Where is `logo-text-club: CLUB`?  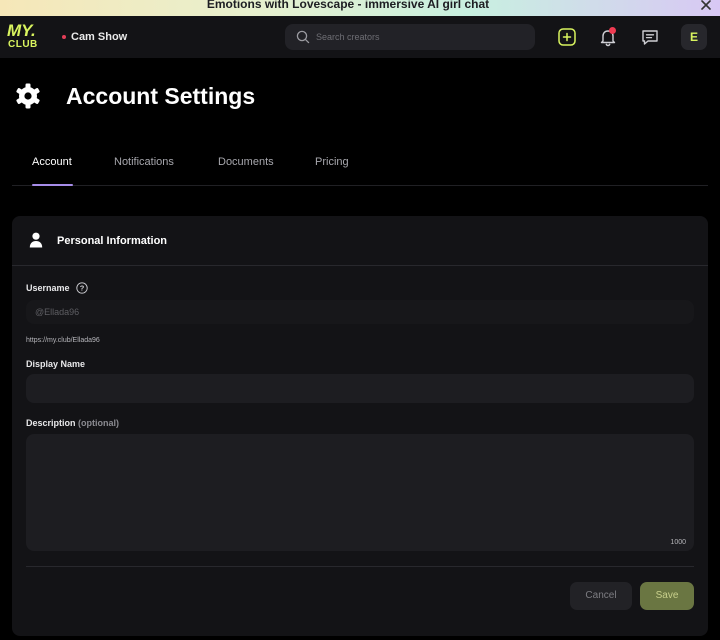
logo-text-club: CLUB is located at coordinates (23, 44).